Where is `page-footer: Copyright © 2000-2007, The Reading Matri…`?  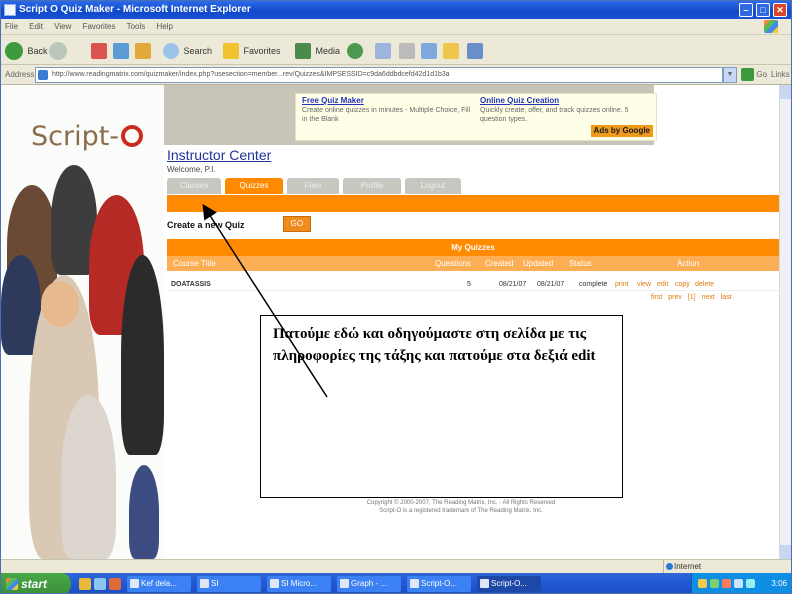 page-footer: Copyright © 2000-2007, The Reading Matri… is located at coordinates (461, 507).